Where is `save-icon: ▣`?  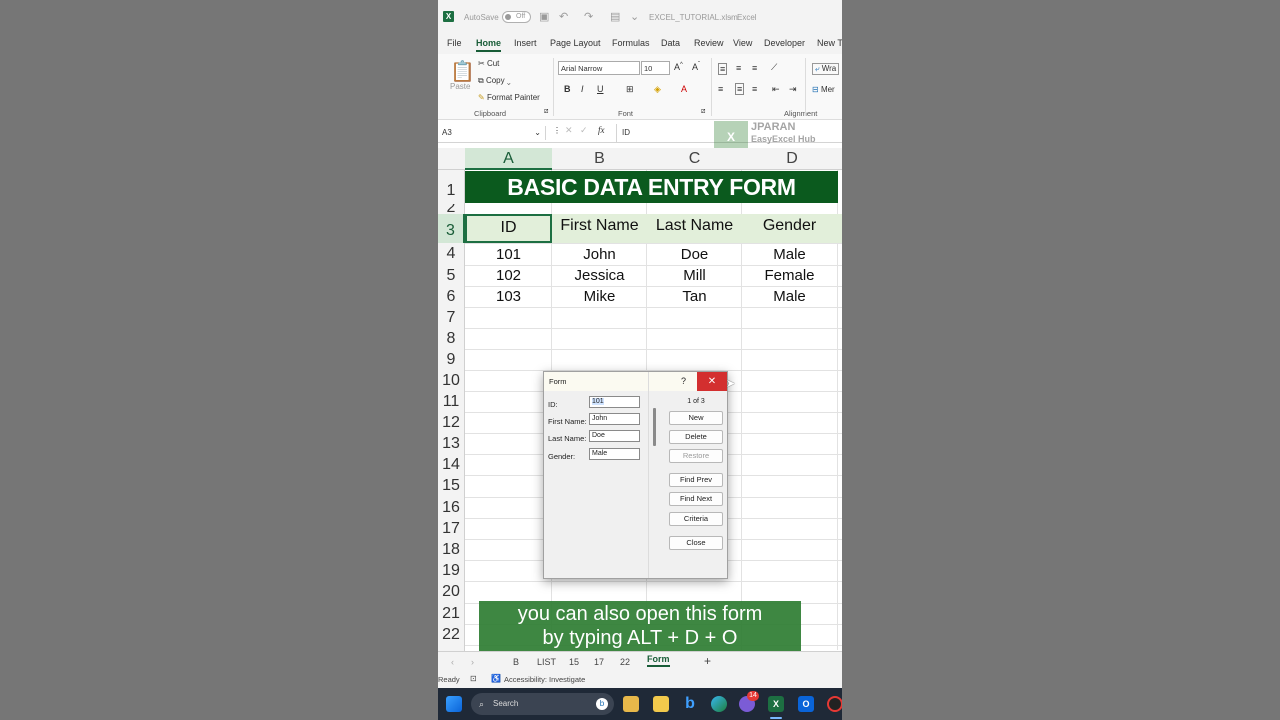
save-icon: ▣ is located at coordinates (544, 16).